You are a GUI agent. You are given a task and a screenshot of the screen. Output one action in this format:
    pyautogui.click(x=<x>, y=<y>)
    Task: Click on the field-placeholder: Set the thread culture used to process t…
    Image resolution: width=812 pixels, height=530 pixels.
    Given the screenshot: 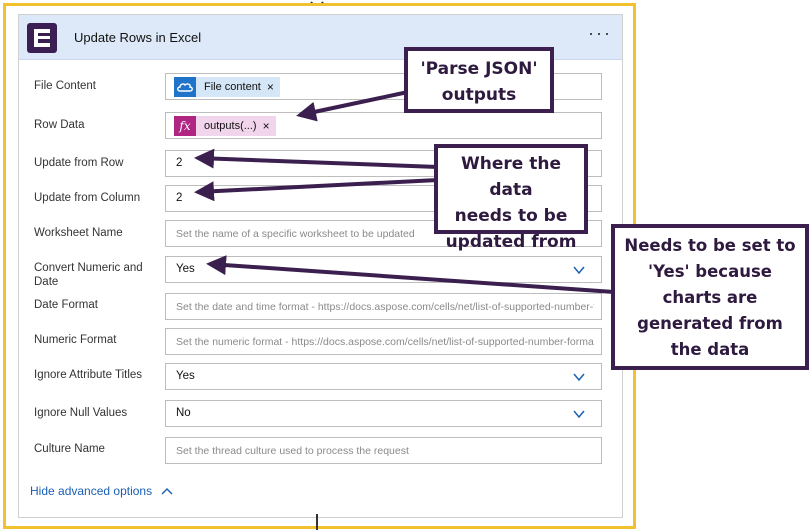 What is the action you would take?
    pyautogui.click(x=292, y=451)
    